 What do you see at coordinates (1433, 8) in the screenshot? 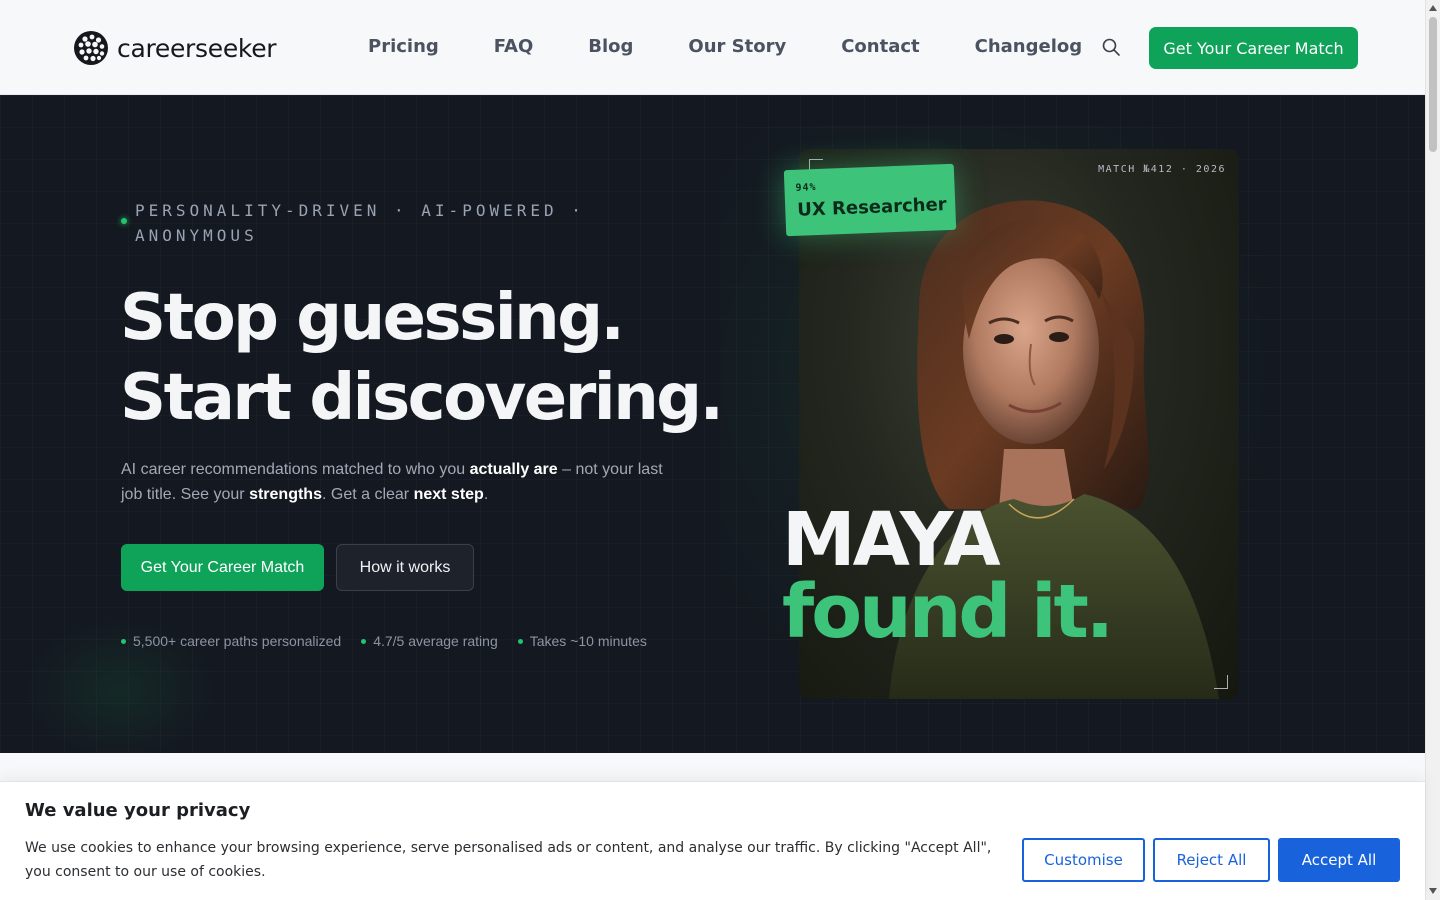
I see `scroll-up-arrow-icon` at bounding box center [1433, 8].